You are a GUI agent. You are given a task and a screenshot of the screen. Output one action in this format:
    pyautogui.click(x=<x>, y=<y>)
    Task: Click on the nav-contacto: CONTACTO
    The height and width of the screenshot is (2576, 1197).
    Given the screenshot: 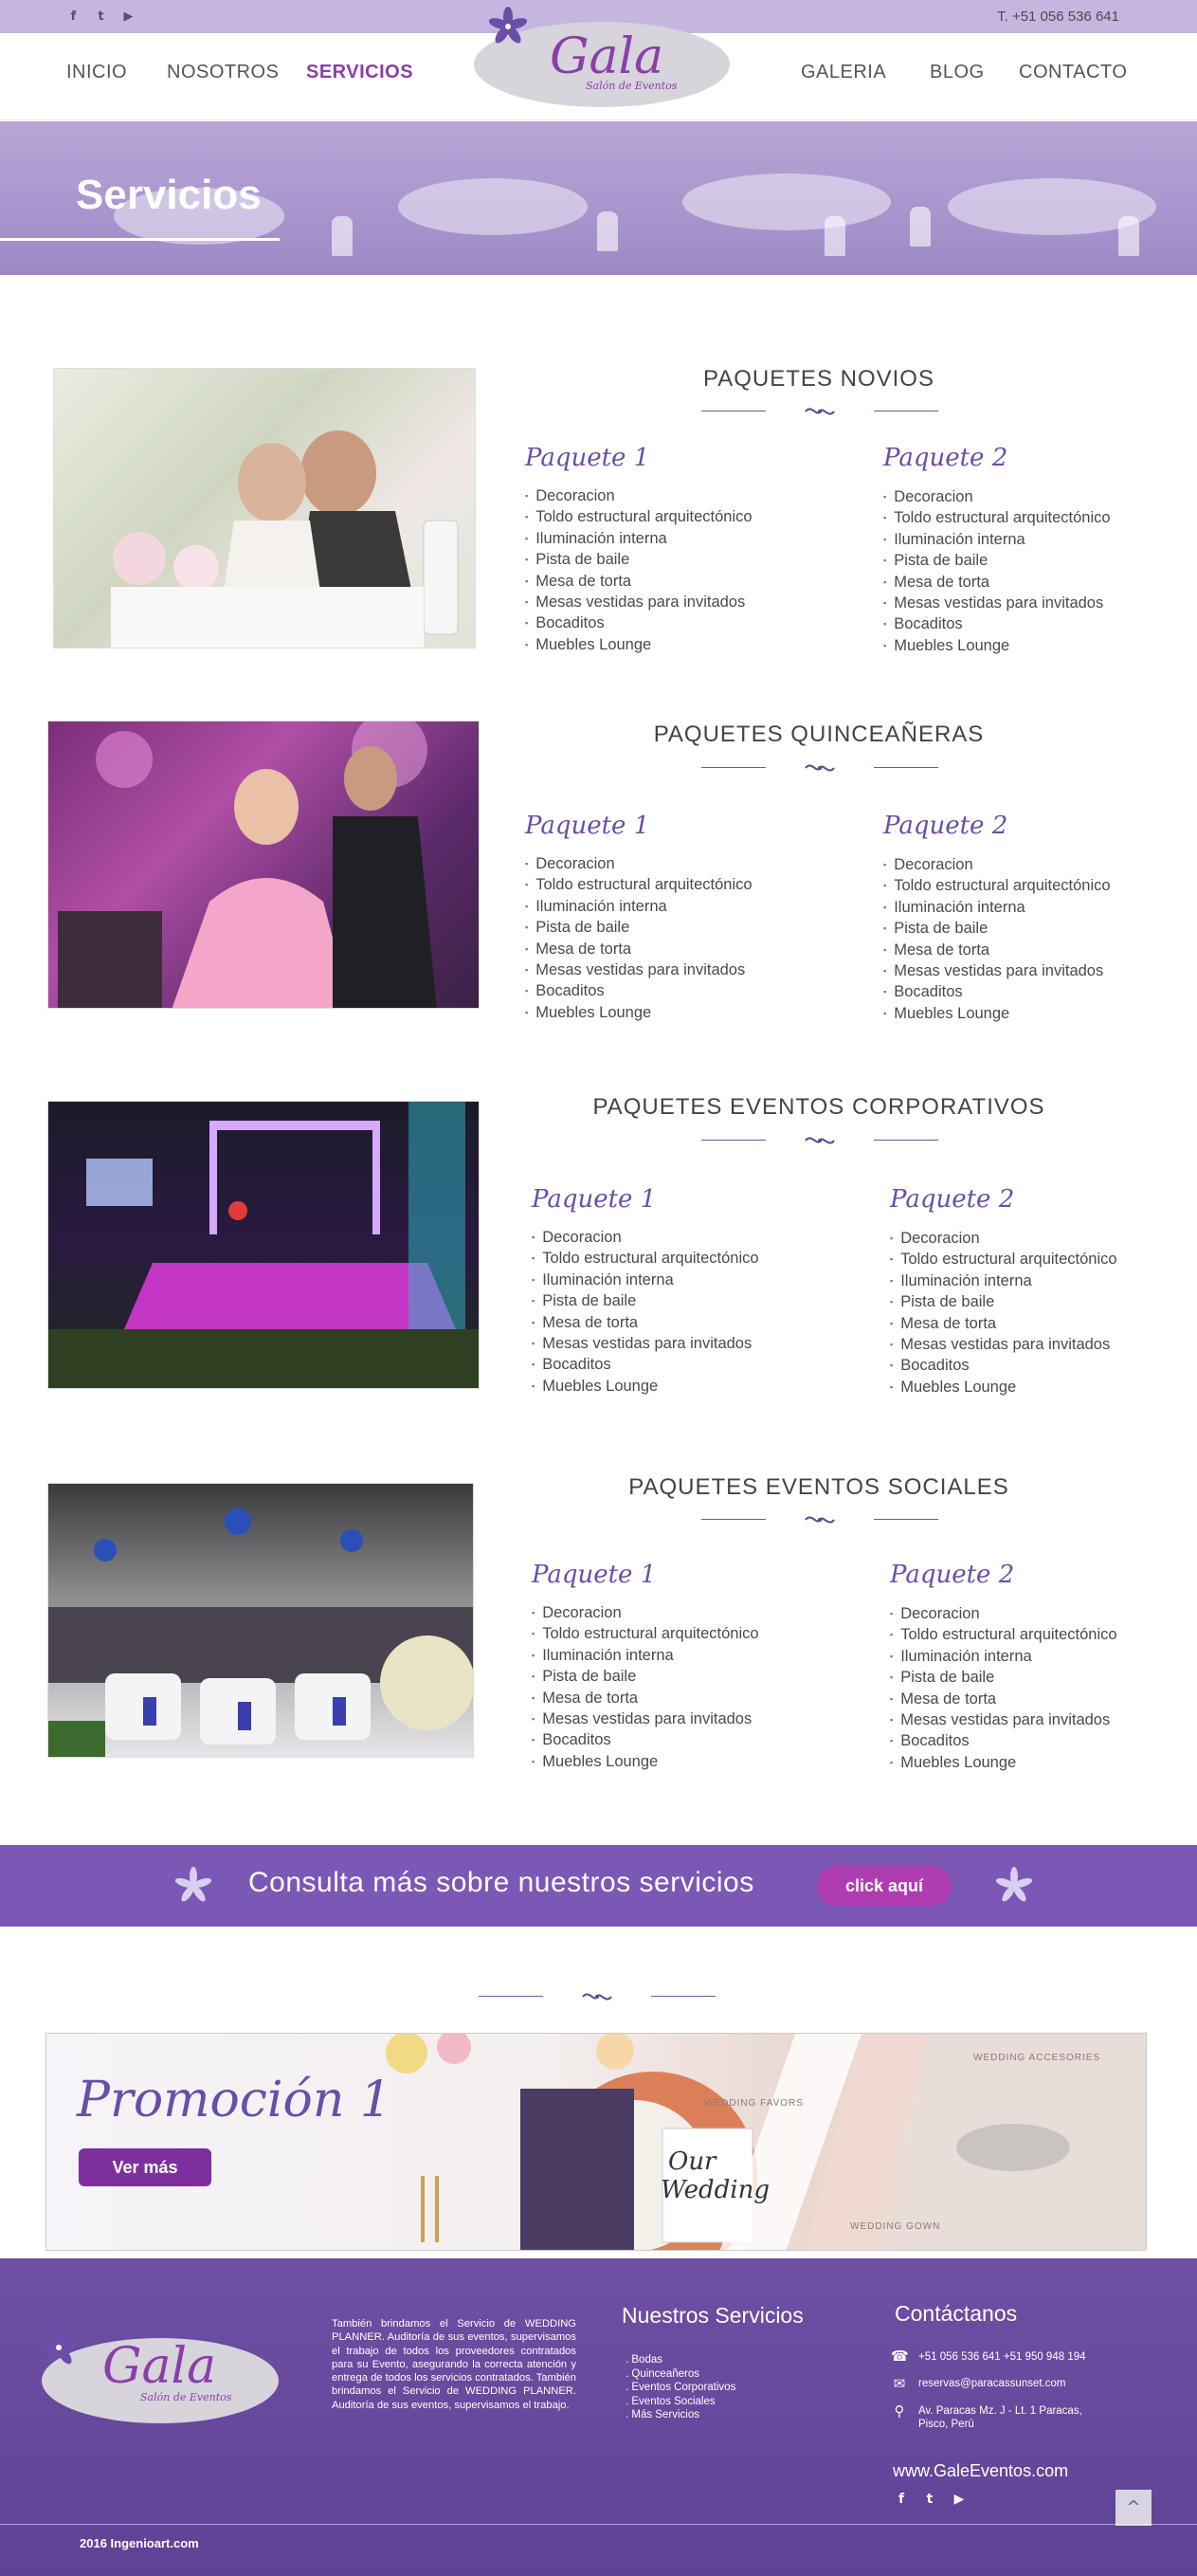 What is the action you would take?
    pyautogui.click(x=1073, y=72)
    